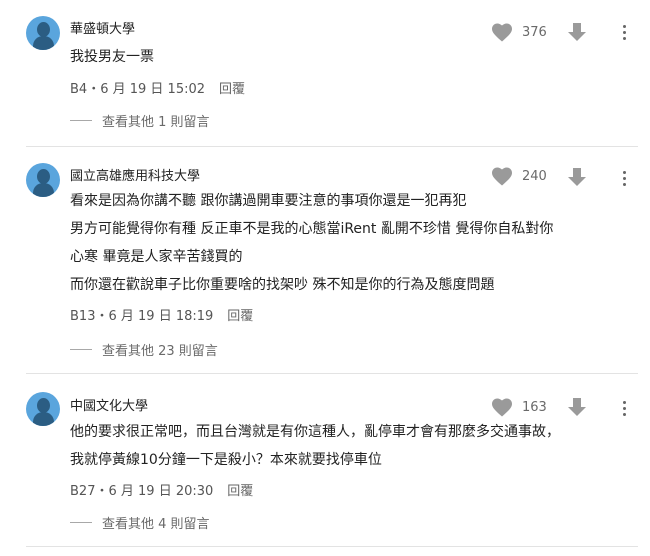 This screenshot has height=556, width=650. What do you see at coordinates (315, 432) in the screenshot?
I see `comment-line: 他的要求很正常吧，而且台灣就是有你這種人，亂停車才會有那麼多交通事故，` at bounding box center [315, 432].